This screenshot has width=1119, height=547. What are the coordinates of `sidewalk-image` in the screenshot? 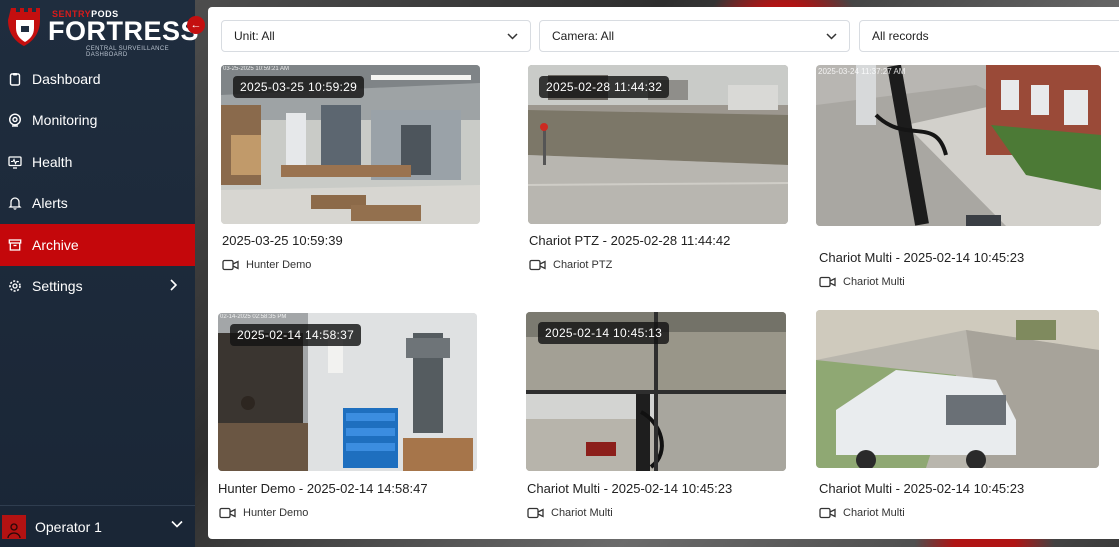 It's located at (958, 145).